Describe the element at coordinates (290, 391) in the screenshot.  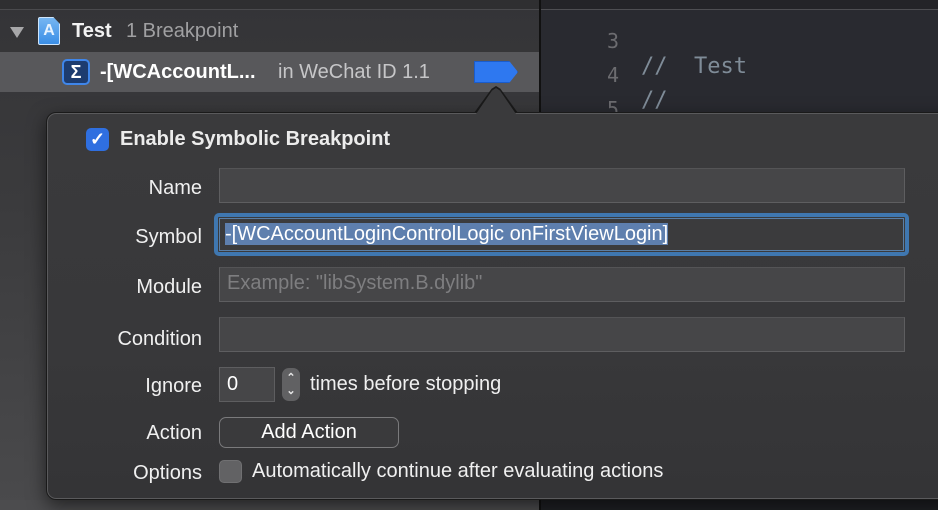
I see `stepper-down-icon: ⌄` at that location.